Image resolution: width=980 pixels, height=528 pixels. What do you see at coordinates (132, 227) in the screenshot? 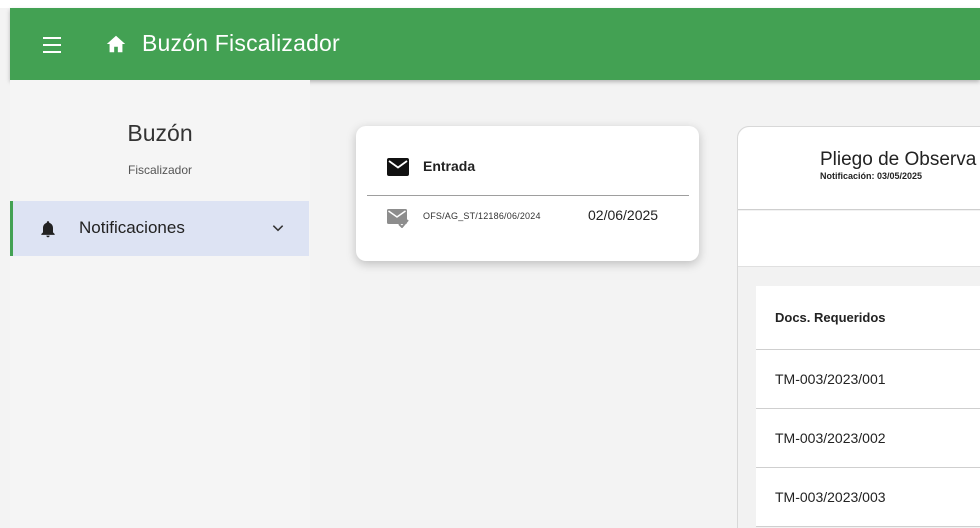
I see `sidebar-item-label: Notificaciones` at bounding box center [132, 227].